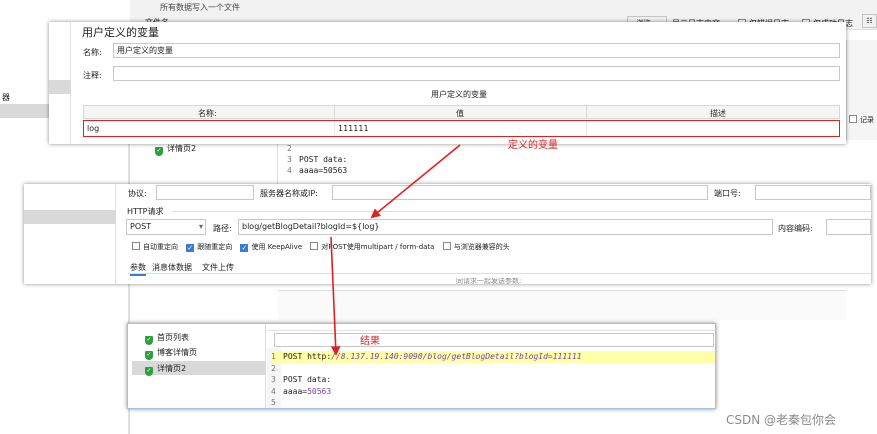  What do you see at coordinates (370, 341) in the screenshot?
I see `annotation-result: 结果` at bounding box center [370, 341].